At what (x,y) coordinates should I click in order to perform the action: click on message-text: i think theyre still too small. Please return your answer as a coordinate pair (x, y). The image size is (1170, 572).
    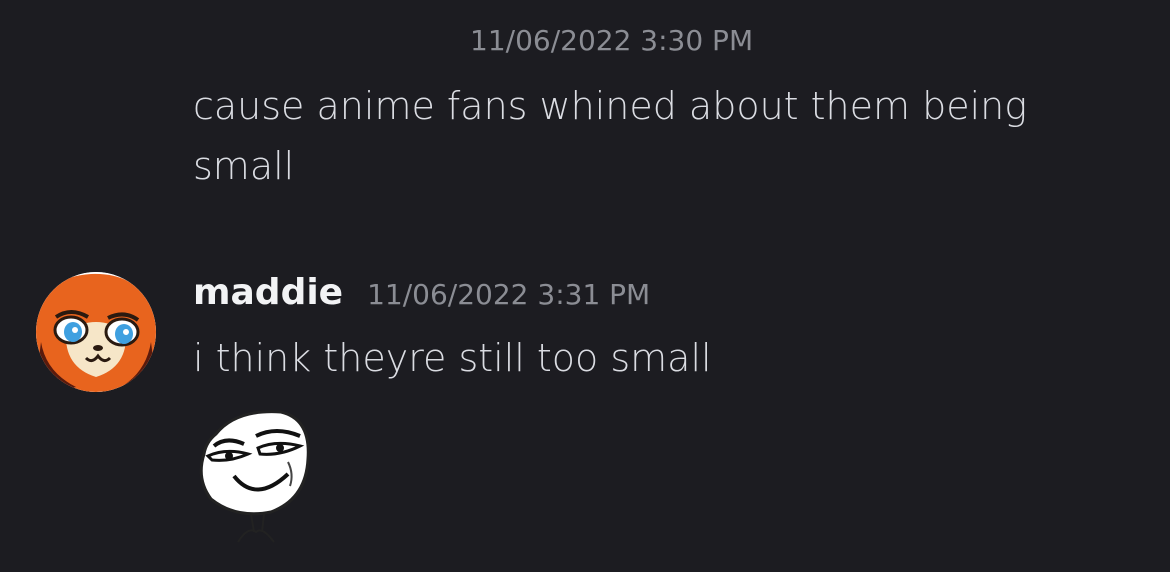
    Looking at the image, I should click on (452, 358).